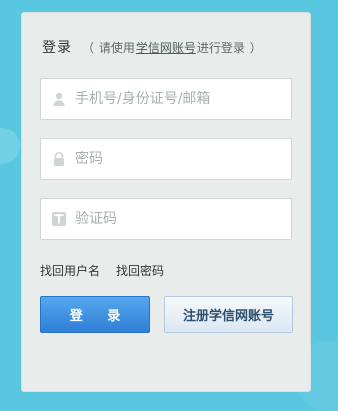  What do you see at coordinates (228, 314) in the screenshot?
I see `register-button: 注册学信网账号` at bounding box center [228, 314].